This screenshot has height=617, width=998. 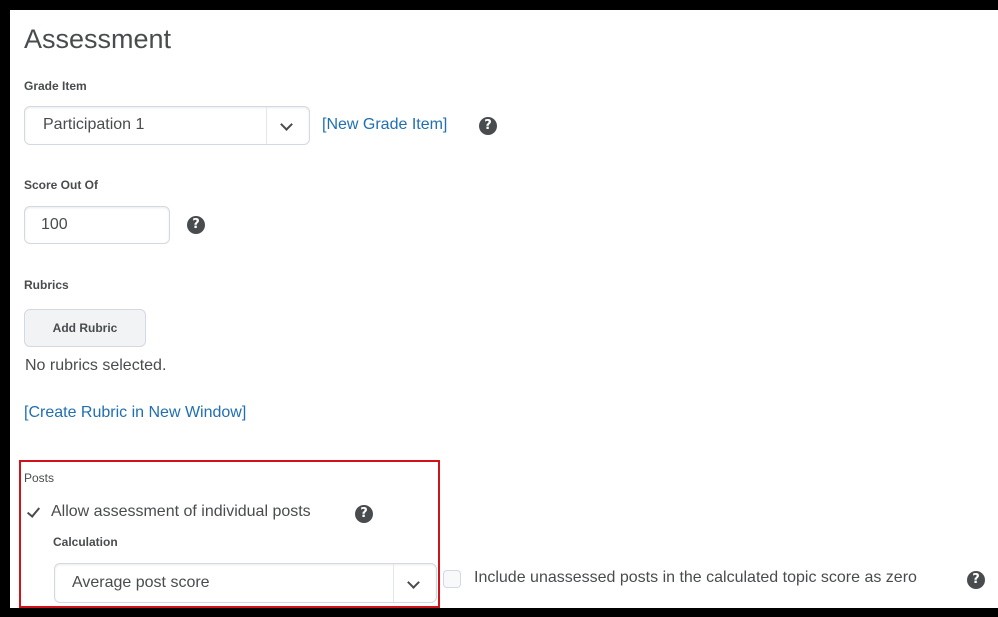 What do you see at coordinates (135, 413) in the screenshot?
I see `create-rubric-link: [Create Rubric in New Window]` at bounding box center [135, 413].